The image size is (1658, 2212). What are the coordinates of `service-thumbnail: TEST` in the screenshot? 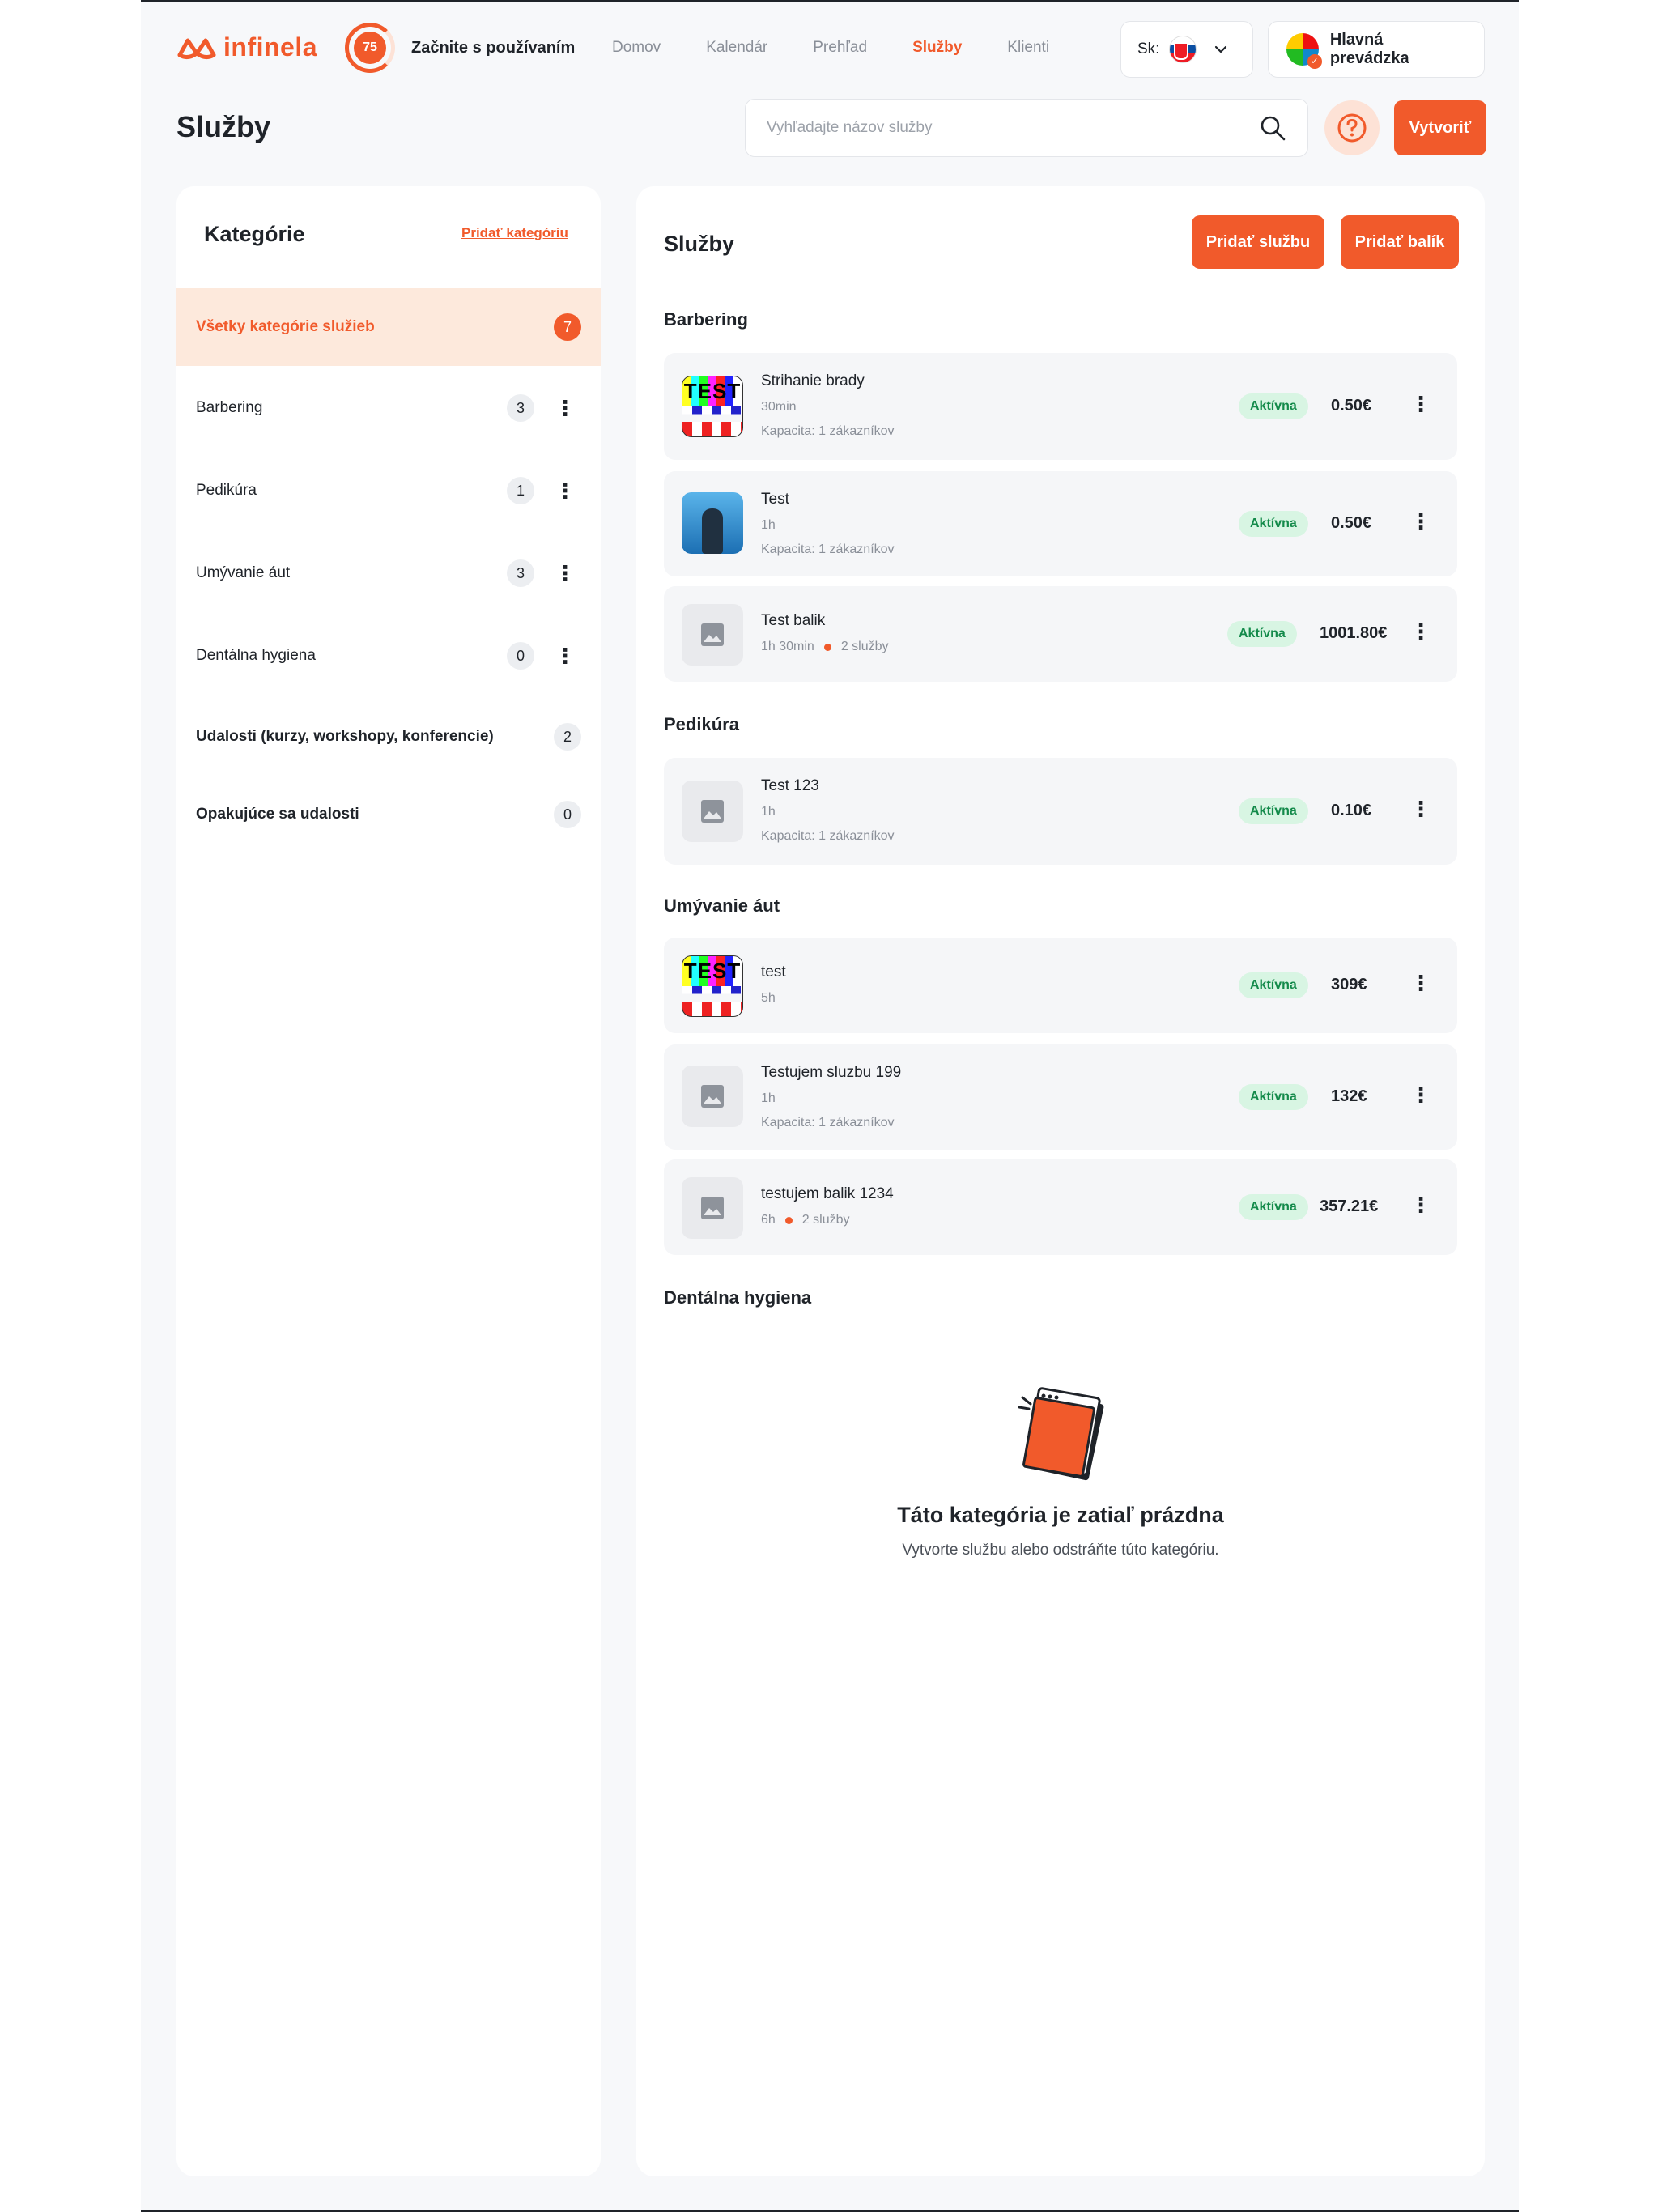 It's located at (712, 406).